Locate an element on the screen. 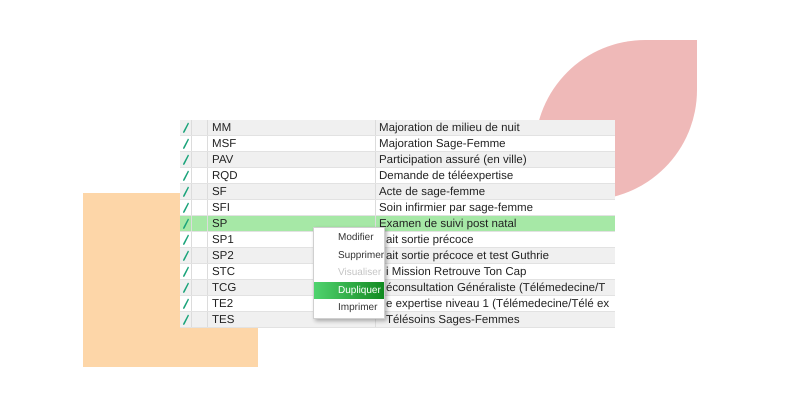 The height and width of the screenshot is (400, 800). table-cell: MSF is located at coordinates (224, 143).